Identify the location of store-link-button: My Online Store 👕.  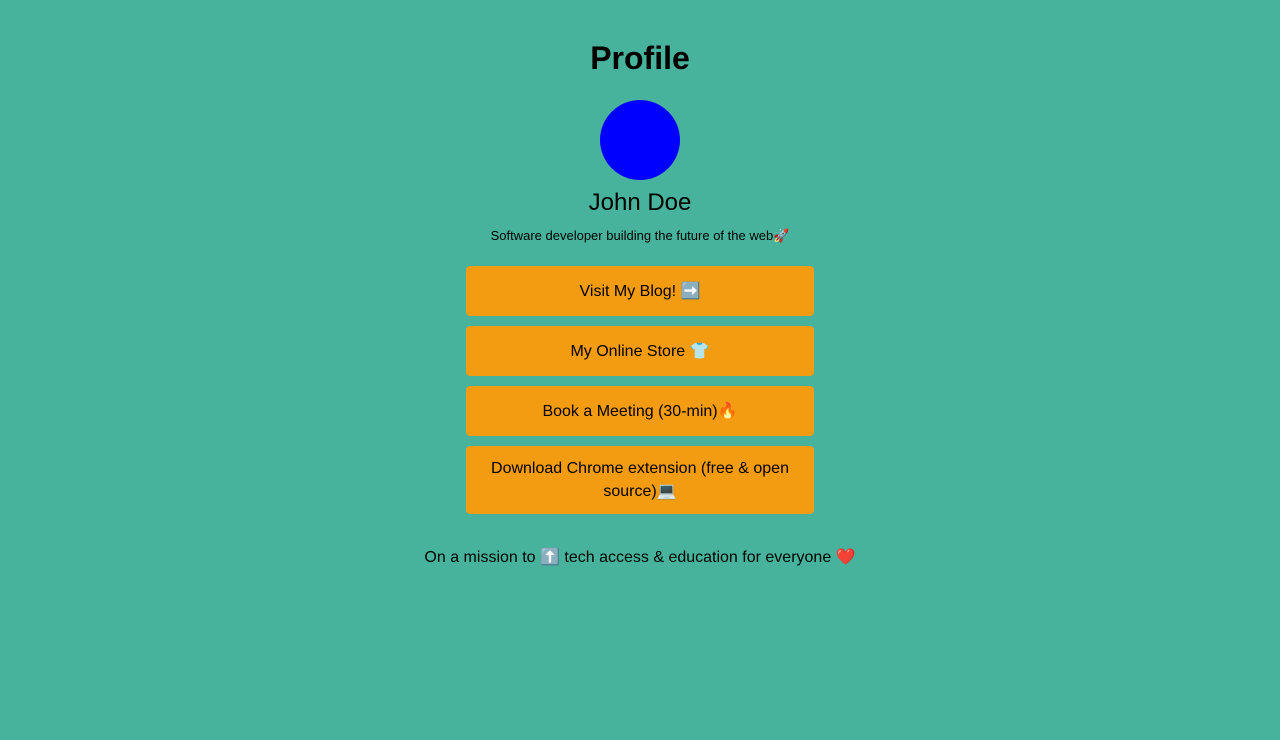
(640, 351).